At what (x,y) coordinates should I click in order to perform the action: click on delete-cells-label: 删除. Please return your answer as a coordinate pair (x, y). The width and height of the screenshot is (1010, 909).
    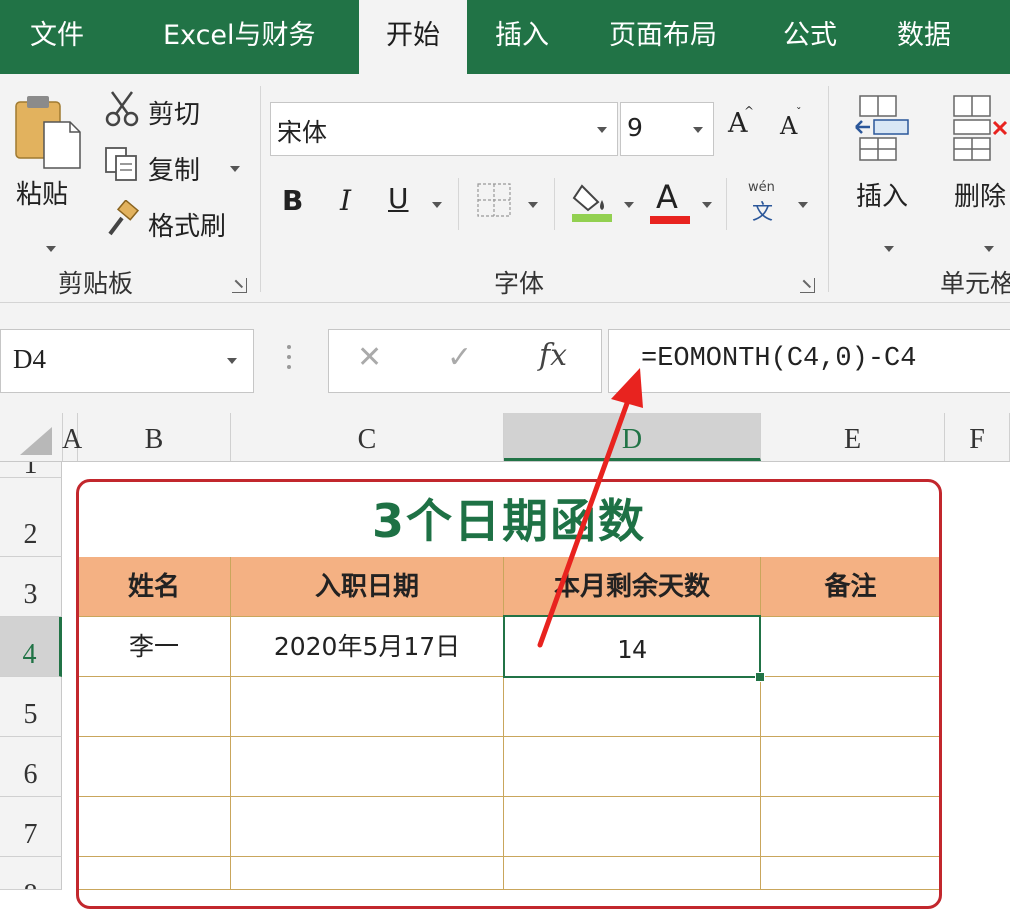
    Looking at the image, I should click on (980, 197).